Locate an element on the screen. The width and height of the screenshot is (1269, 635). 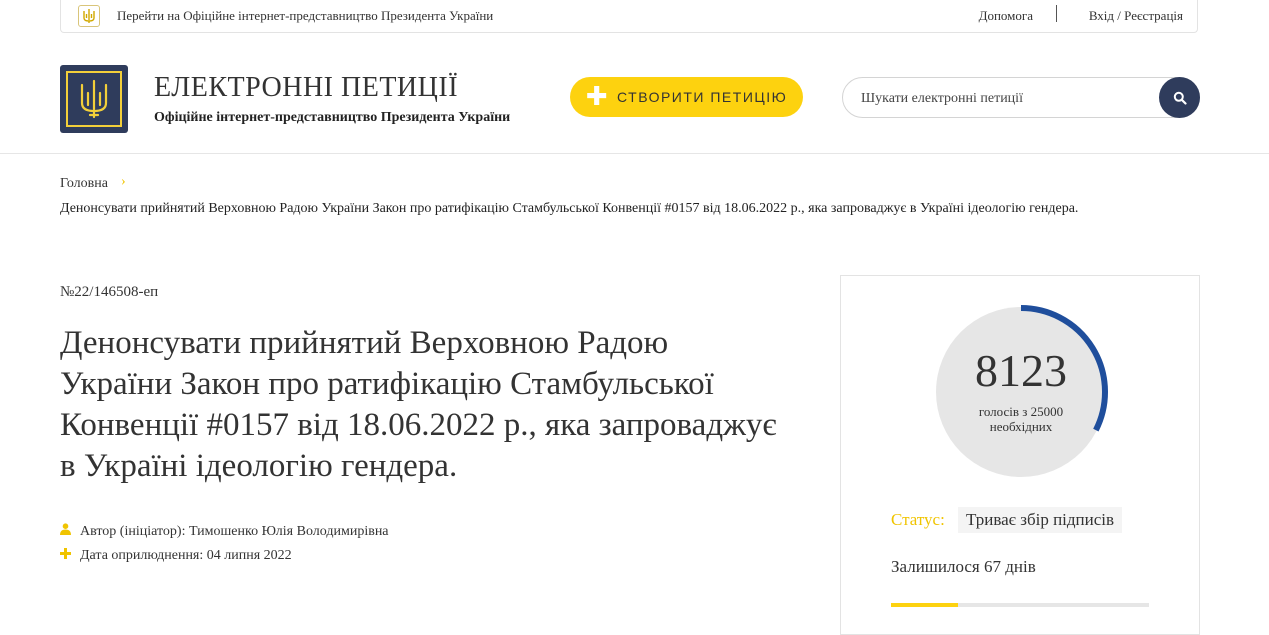
votes-caption-line2: необхідних is located at coordinates (1021, 426).